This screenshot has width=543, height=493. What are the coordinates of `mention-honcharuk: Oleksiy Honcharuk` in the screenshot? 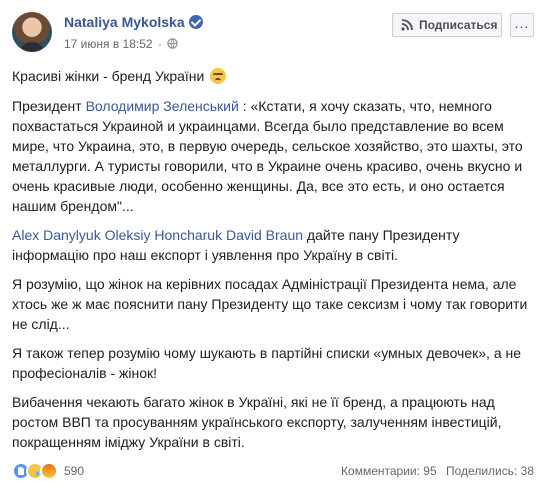 It's located at (164, 235).